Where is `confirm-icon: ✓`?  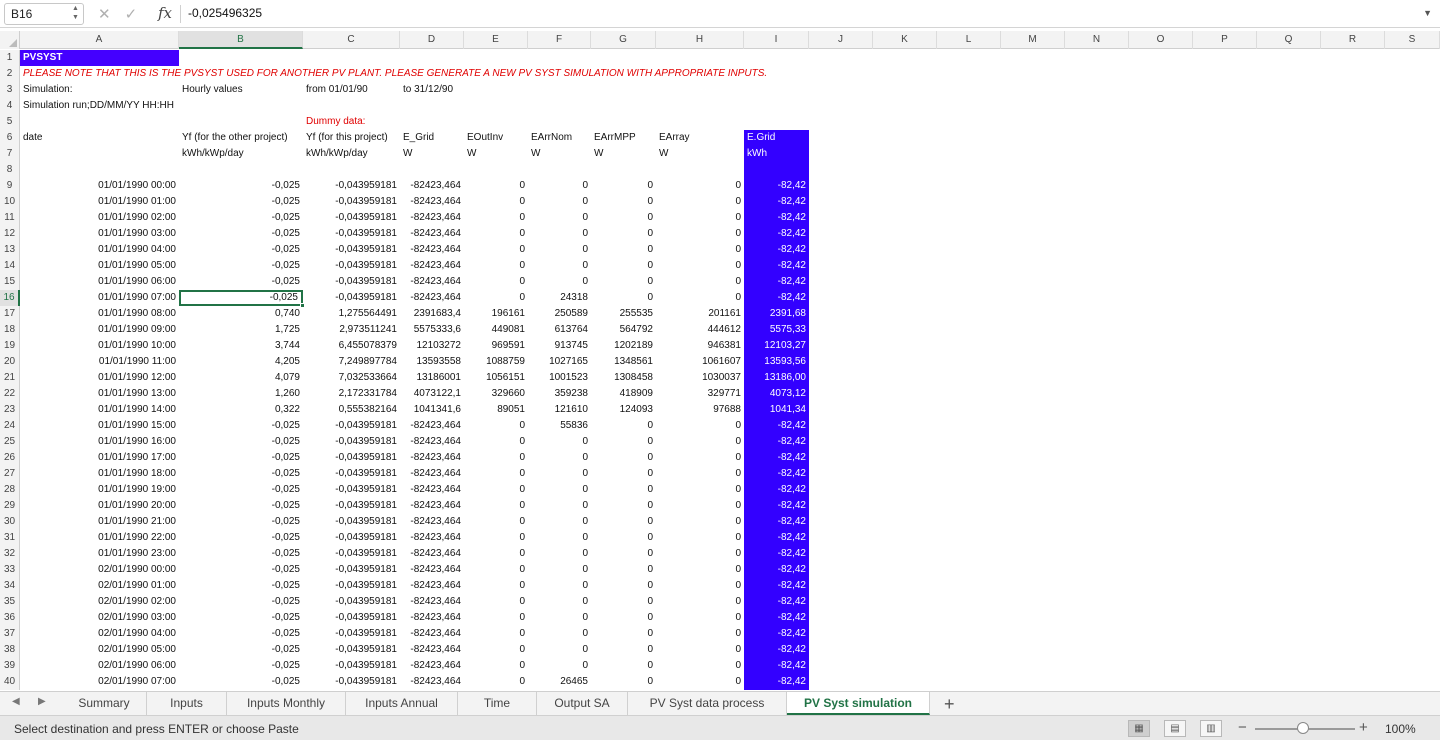
confirm-icon: ✓ is located at coordinates (131, 14).